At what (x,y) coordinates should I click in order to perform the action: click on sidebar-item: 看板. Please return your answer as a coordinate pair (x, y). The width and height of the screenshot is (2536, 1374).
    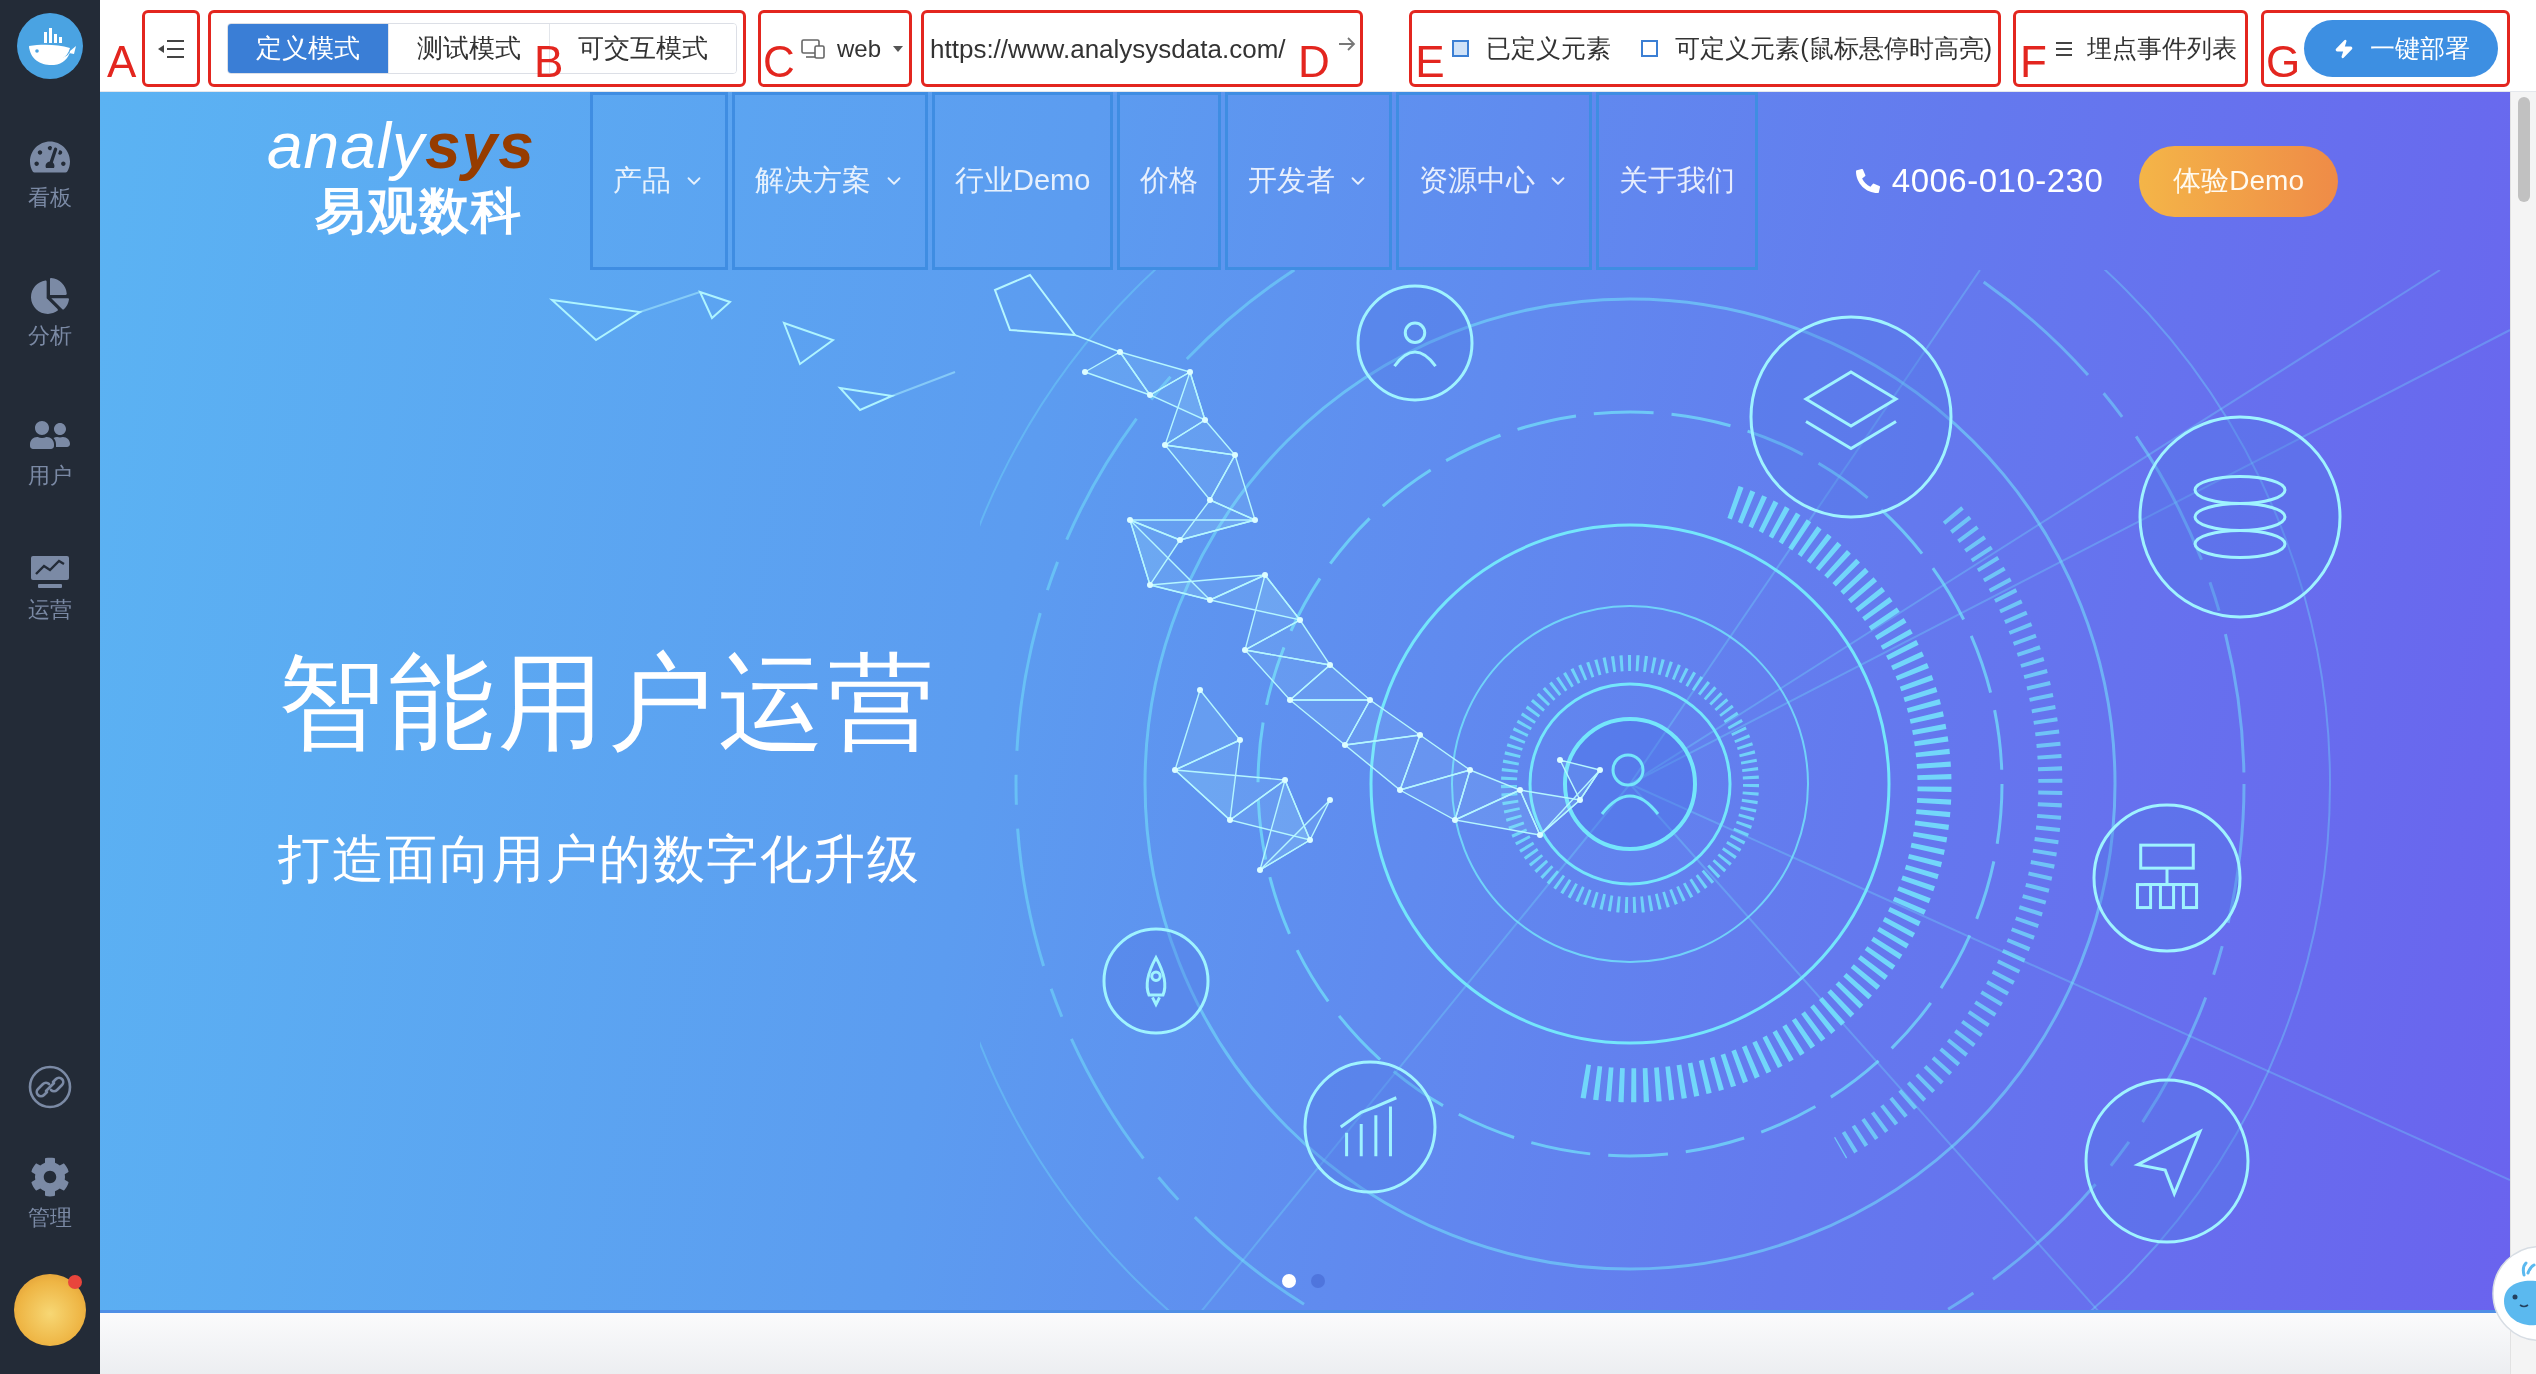
    Looking at the image, I should click on (50, 174).